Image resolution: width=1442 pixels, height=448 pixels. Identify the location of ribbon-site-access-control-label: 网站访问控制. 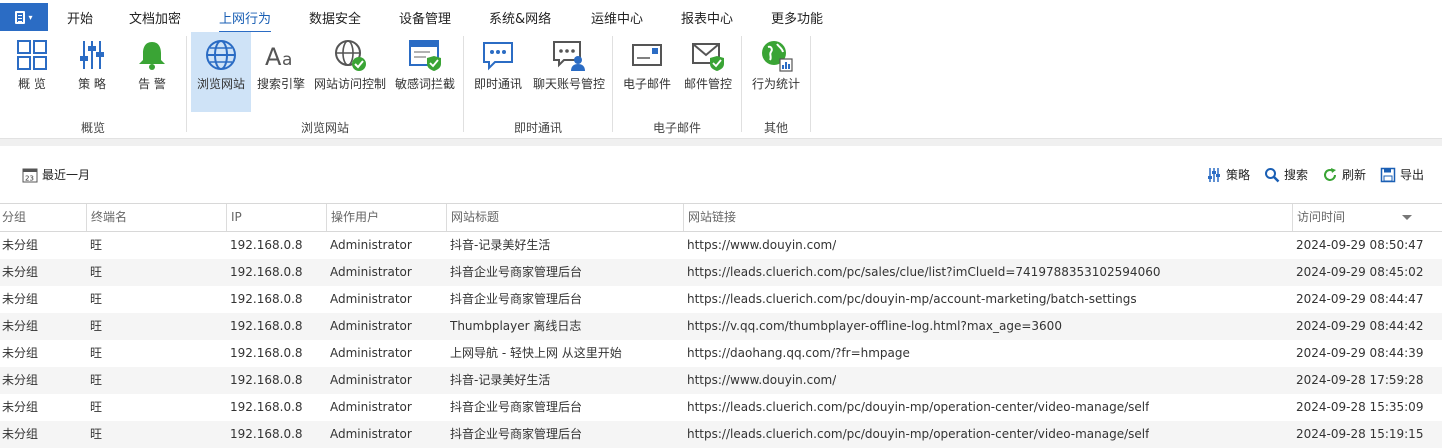
(349, 84).